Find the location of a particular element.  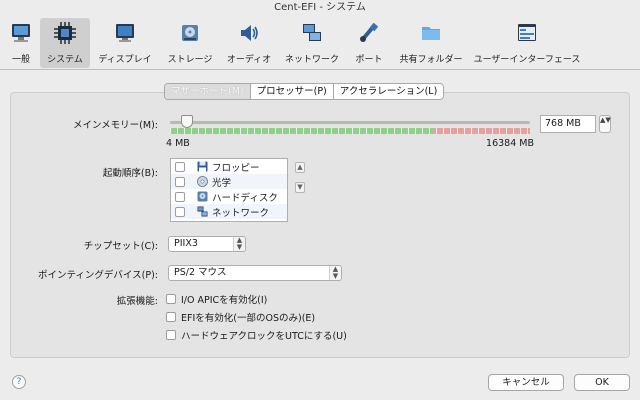

toolbar-item-user-interface: ユーザーインターフェース is located at coordinates (527, 43).